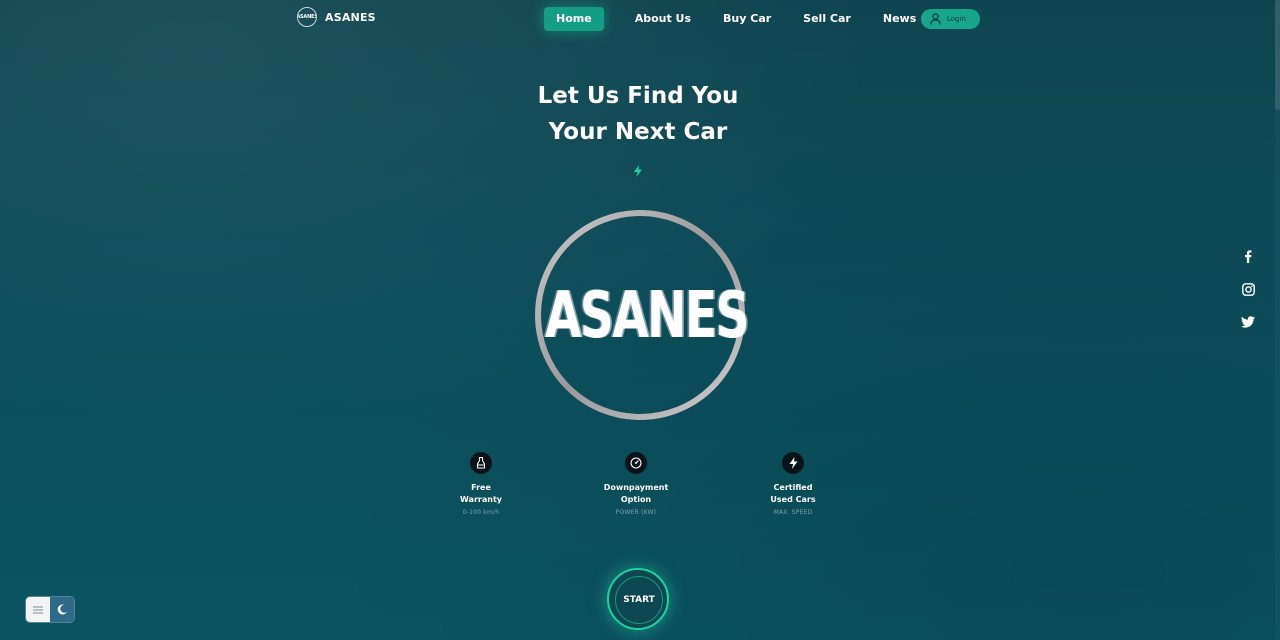  I want to click on facebook-icon, so click(1248, 256).